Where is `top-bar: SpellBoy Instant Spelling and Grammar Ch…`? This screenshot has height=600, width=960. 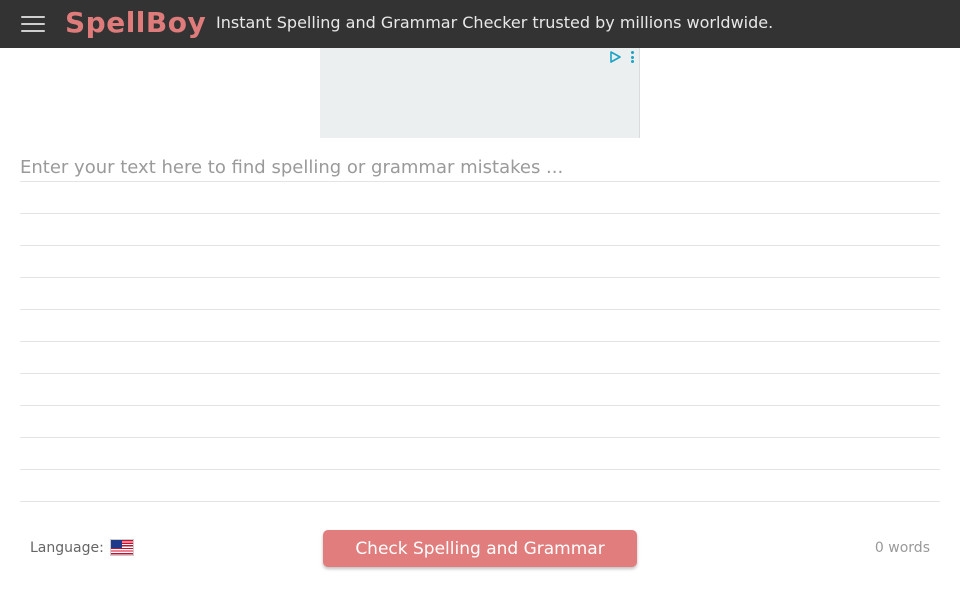
top-bar: SpellBoy Instant Spelling and Grammar Ch… is located at coordinates (480, 24).